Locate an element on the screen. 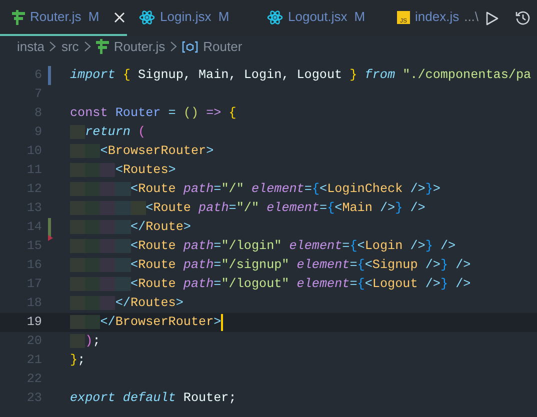 The width and height of the screenshot is (537, 417). line-number: 19 is located at coordinates (34, 322).